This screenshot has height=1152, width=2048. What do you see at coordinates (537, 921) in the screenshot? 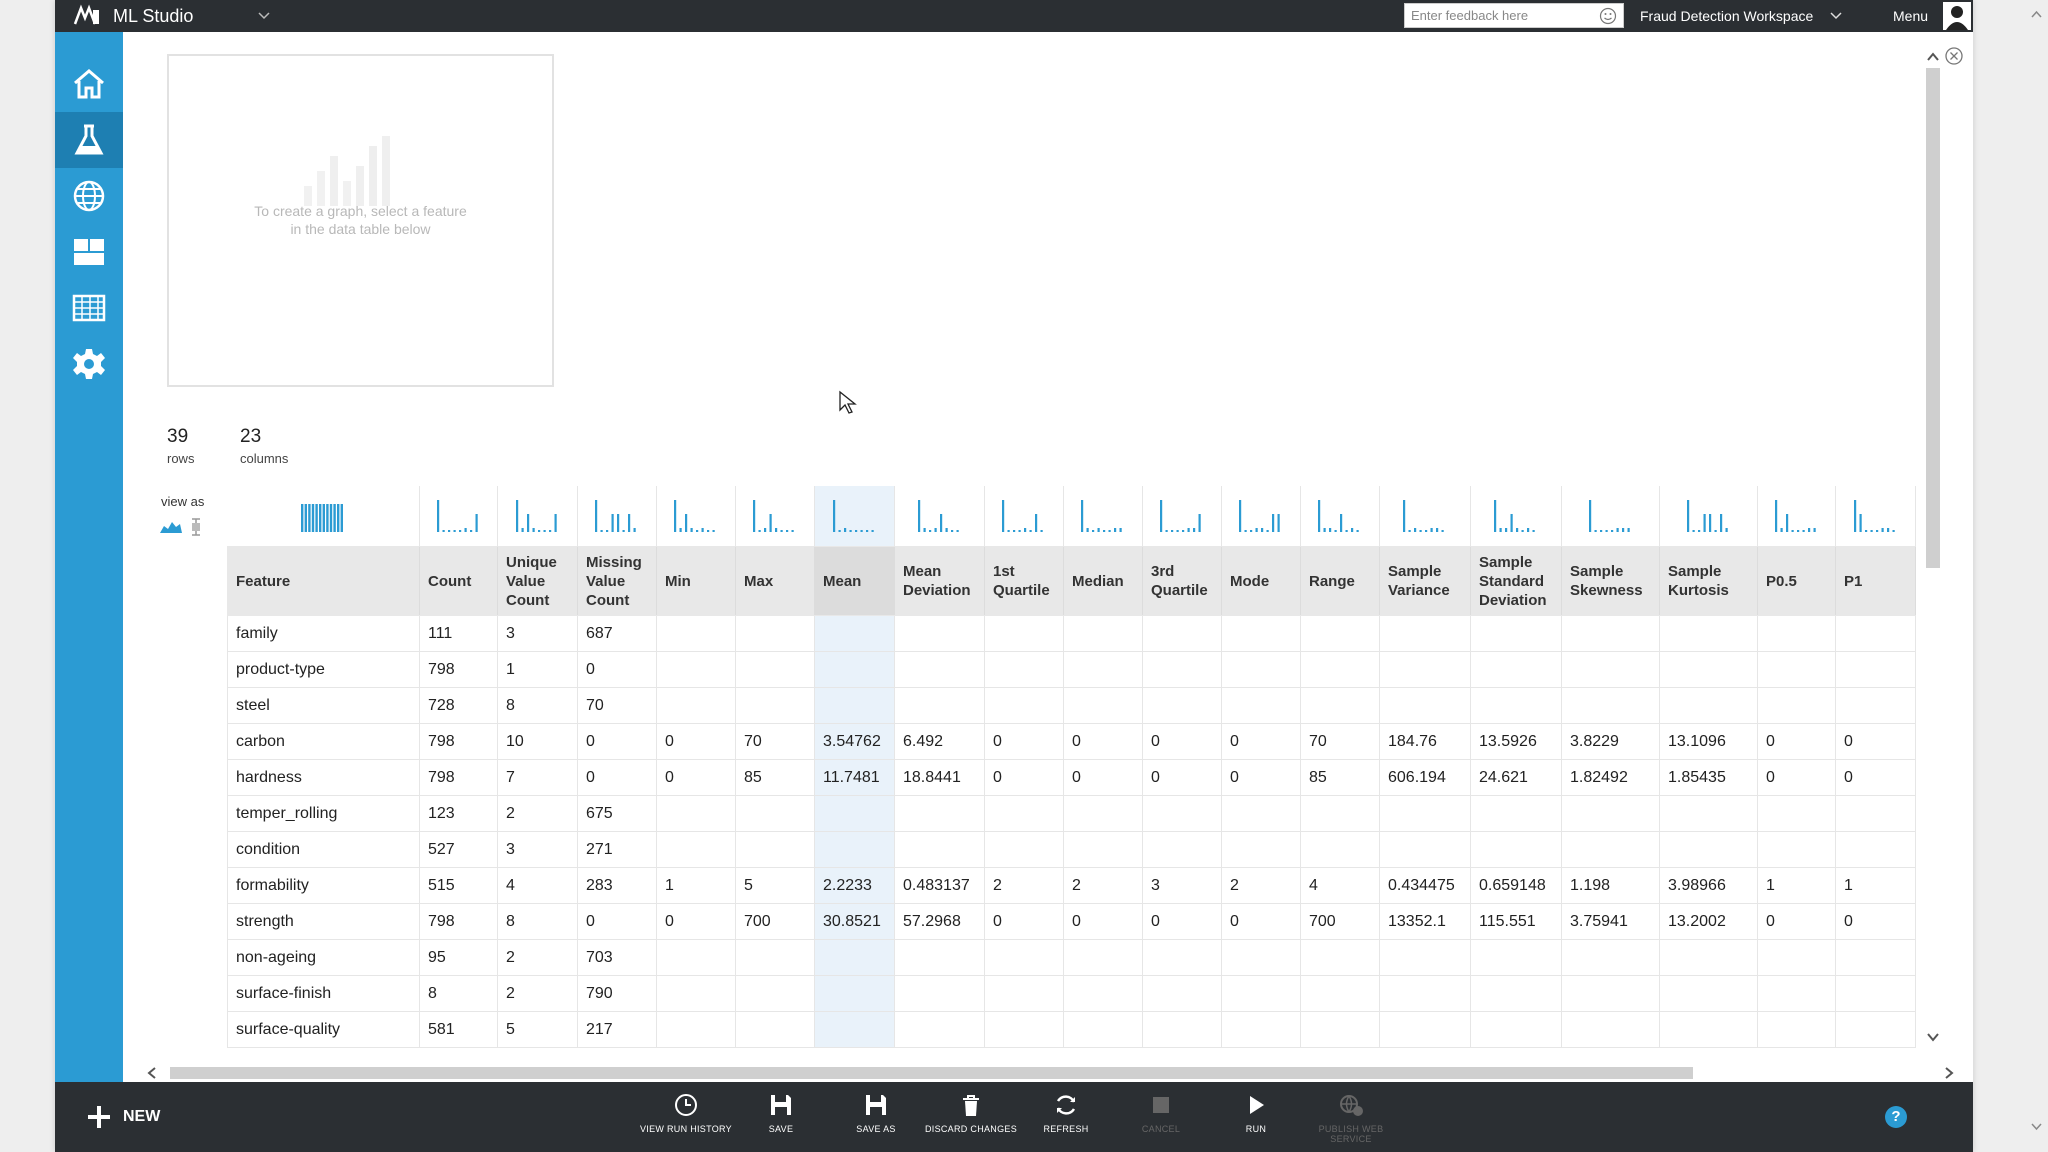
I see `table-cell: 8` at bounding box center [537, 921].